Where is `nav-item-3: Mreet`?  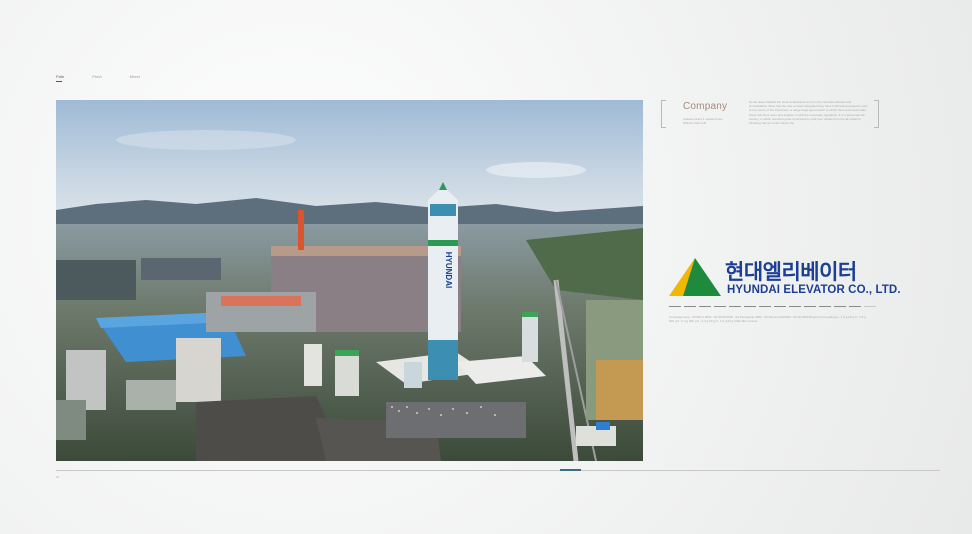
nav-item-3: Mreet is located at coordinates (135, 76).